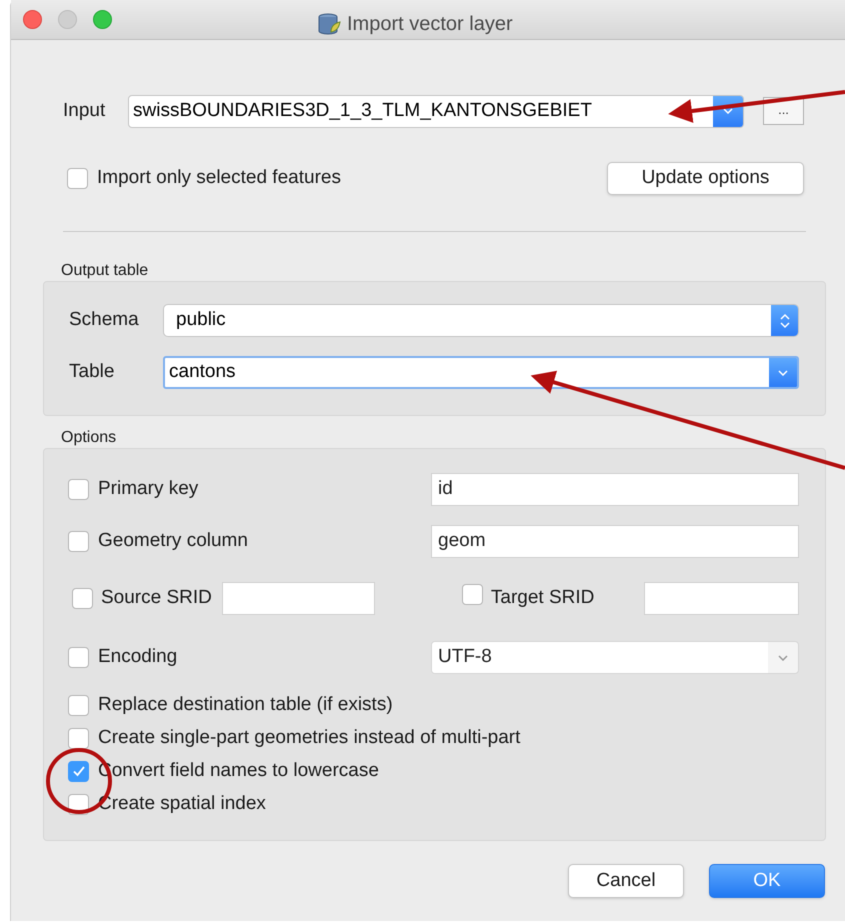 The width and height of the screenshot is (845, 923). Describe the element at coordinates (148, 489) in the screenshot. I see `field-label: Primary key` at that location.